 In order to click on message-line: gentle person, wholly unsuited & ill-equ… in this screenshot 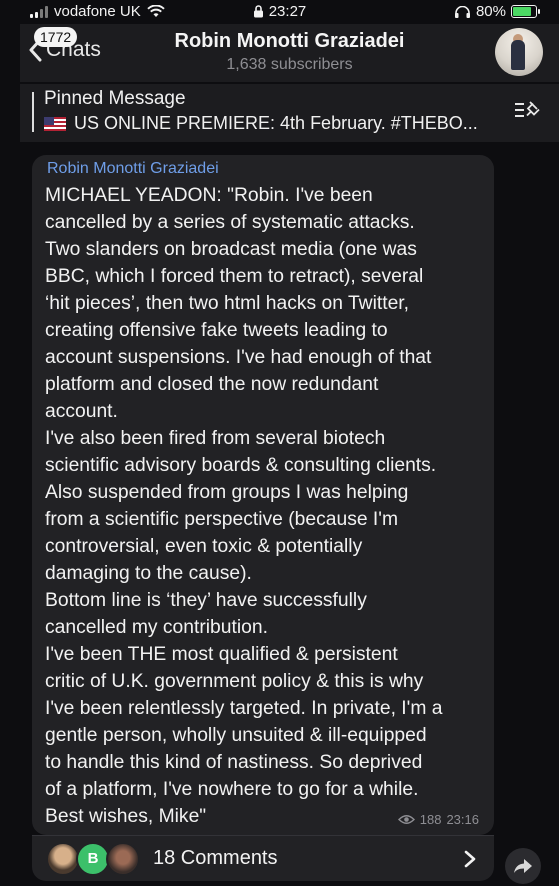, I will do `click(236, 735)`.